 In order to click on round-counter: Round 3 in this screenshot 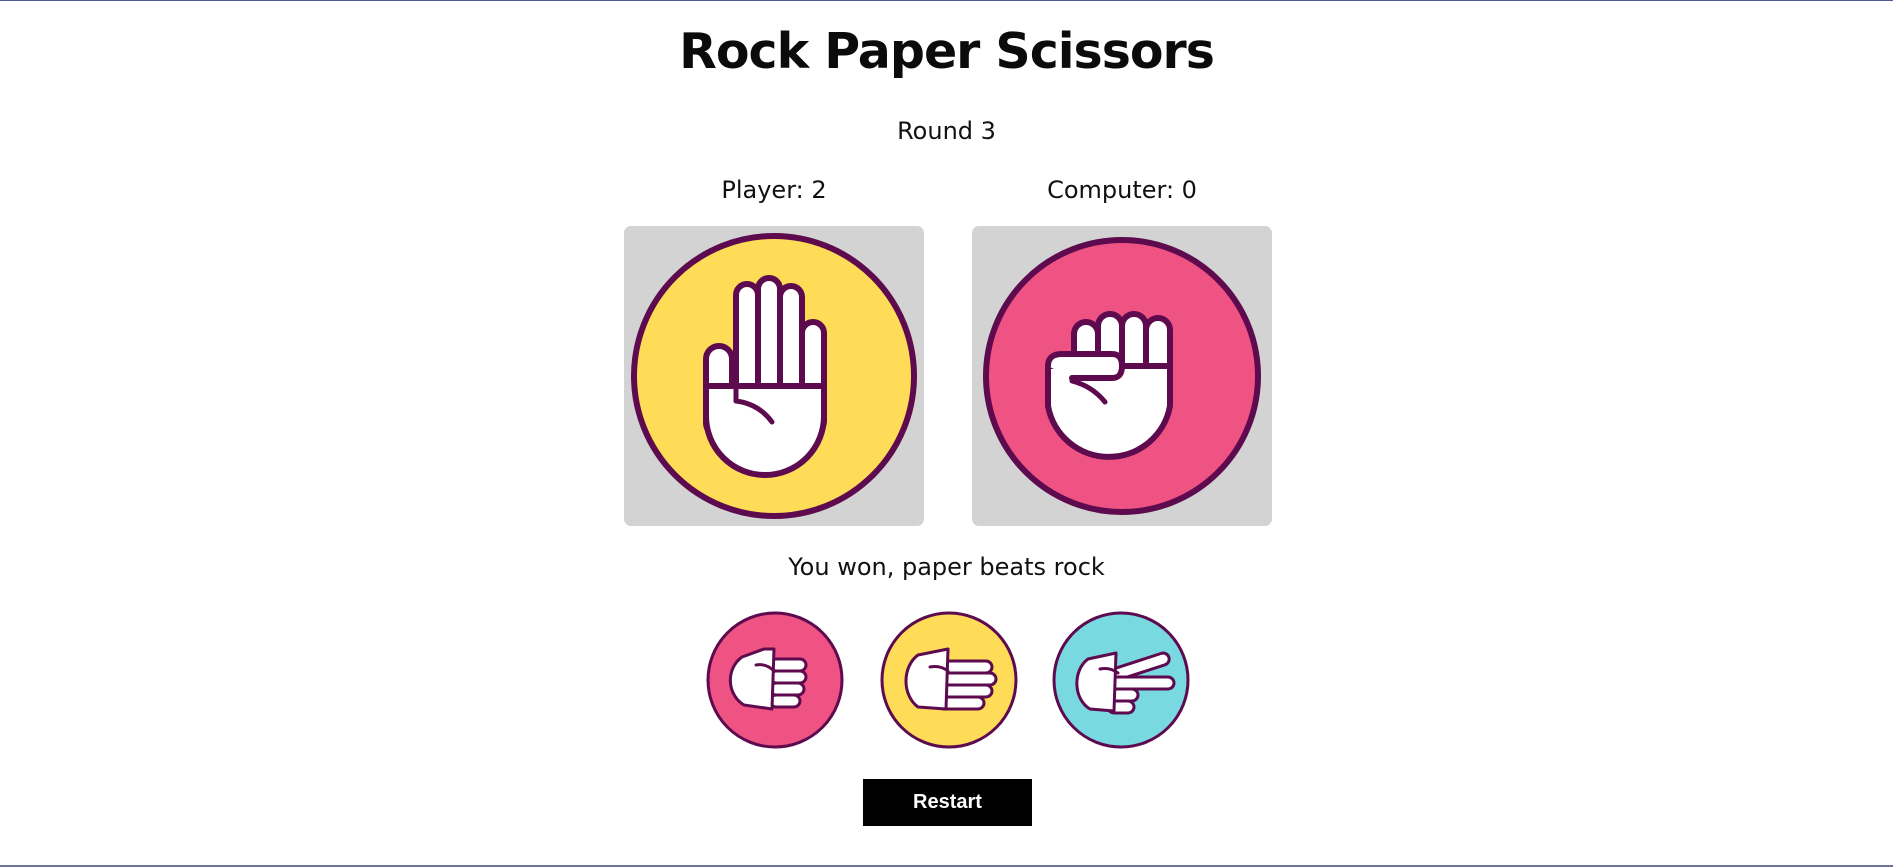, I will do `click(946, 131)`.